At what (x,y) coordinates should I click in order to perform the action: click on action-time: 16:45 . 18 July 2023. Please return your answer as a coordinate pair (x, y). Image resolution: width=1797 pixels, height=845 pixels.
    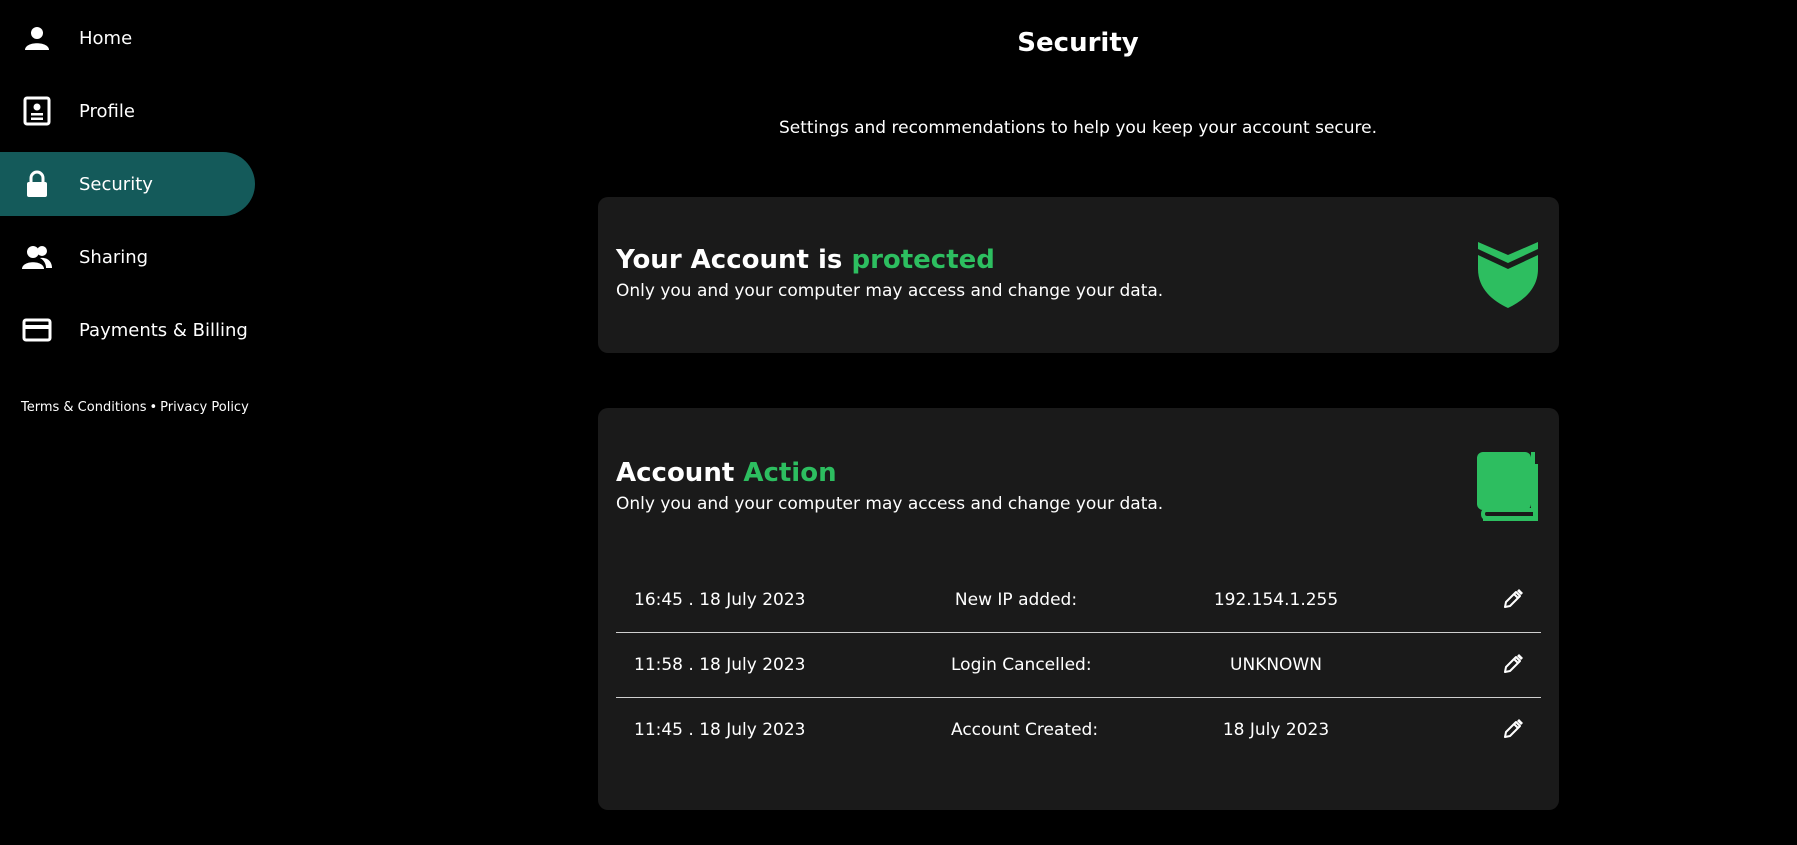
    Looking at the image, I should click on (720, 600).